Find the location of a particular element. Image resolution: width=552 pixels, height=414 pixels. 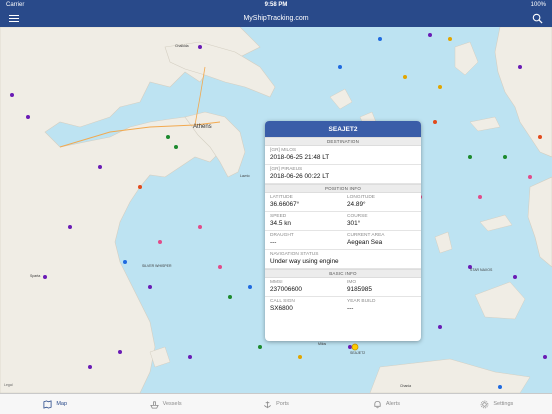

departure-row: [GR] MILOS 2018-06-25 21:48 LT is located at coordinates (343, 155).